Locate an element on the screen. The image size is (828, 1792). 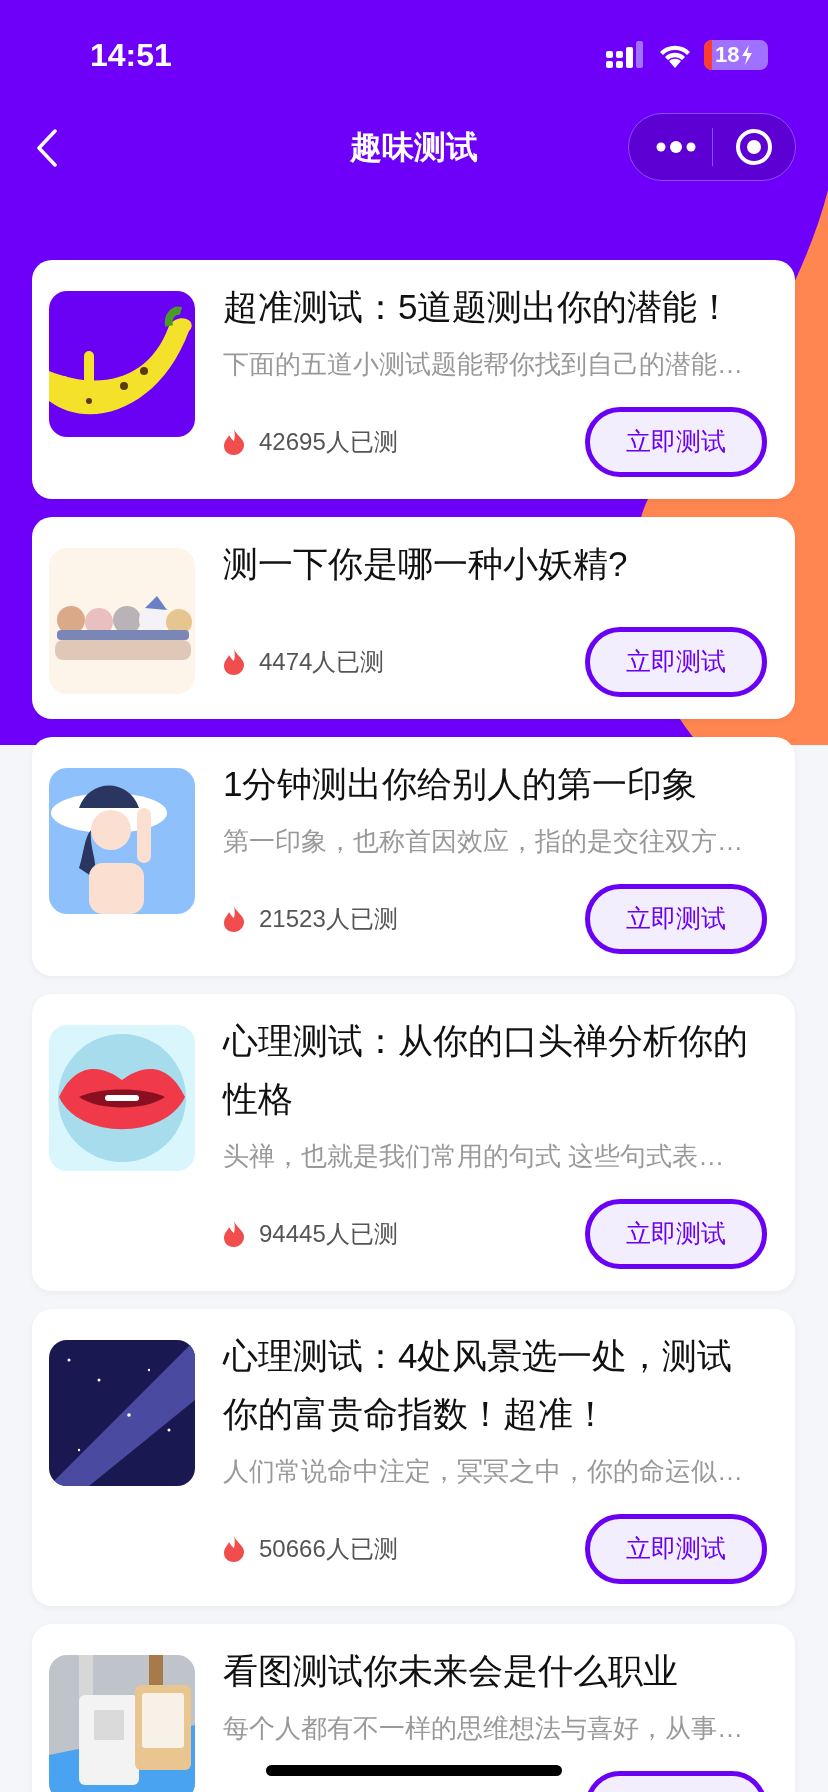
test-card: 超准测试：5道题测出你的潜能！ 下面的五道小测试题能帮你找到自己的潜能… 42695人已测 立即测试 is located at coordinates (413, 379).